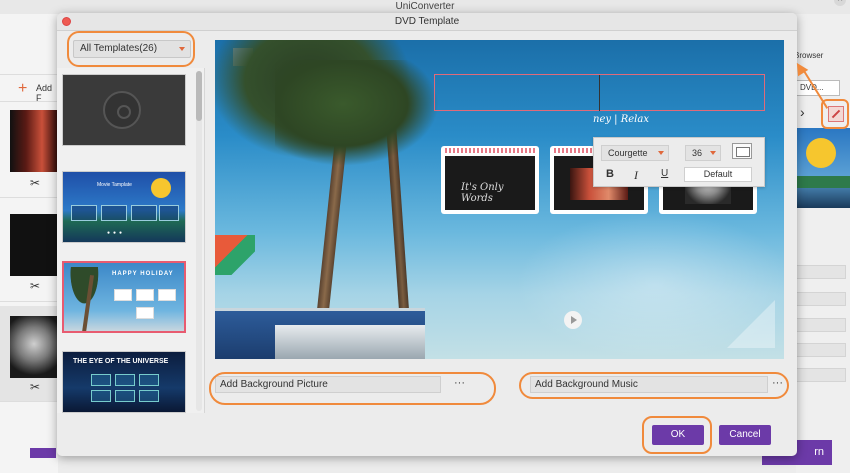 This screenshot has width=850, height=473. I want to click on text-cursor, so click(599, 93).